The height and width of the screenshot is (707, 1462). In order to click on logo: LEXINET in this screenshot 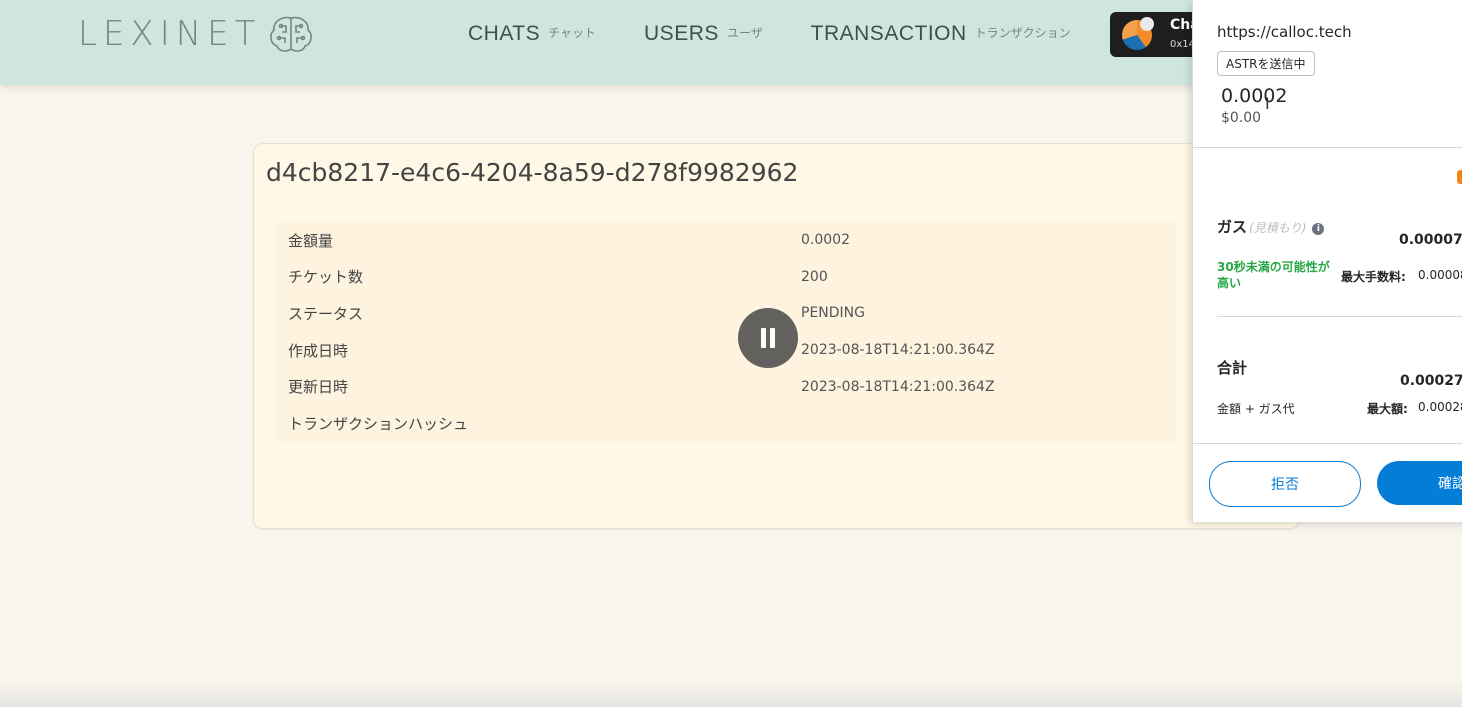, I will do `click(196, 34)`.